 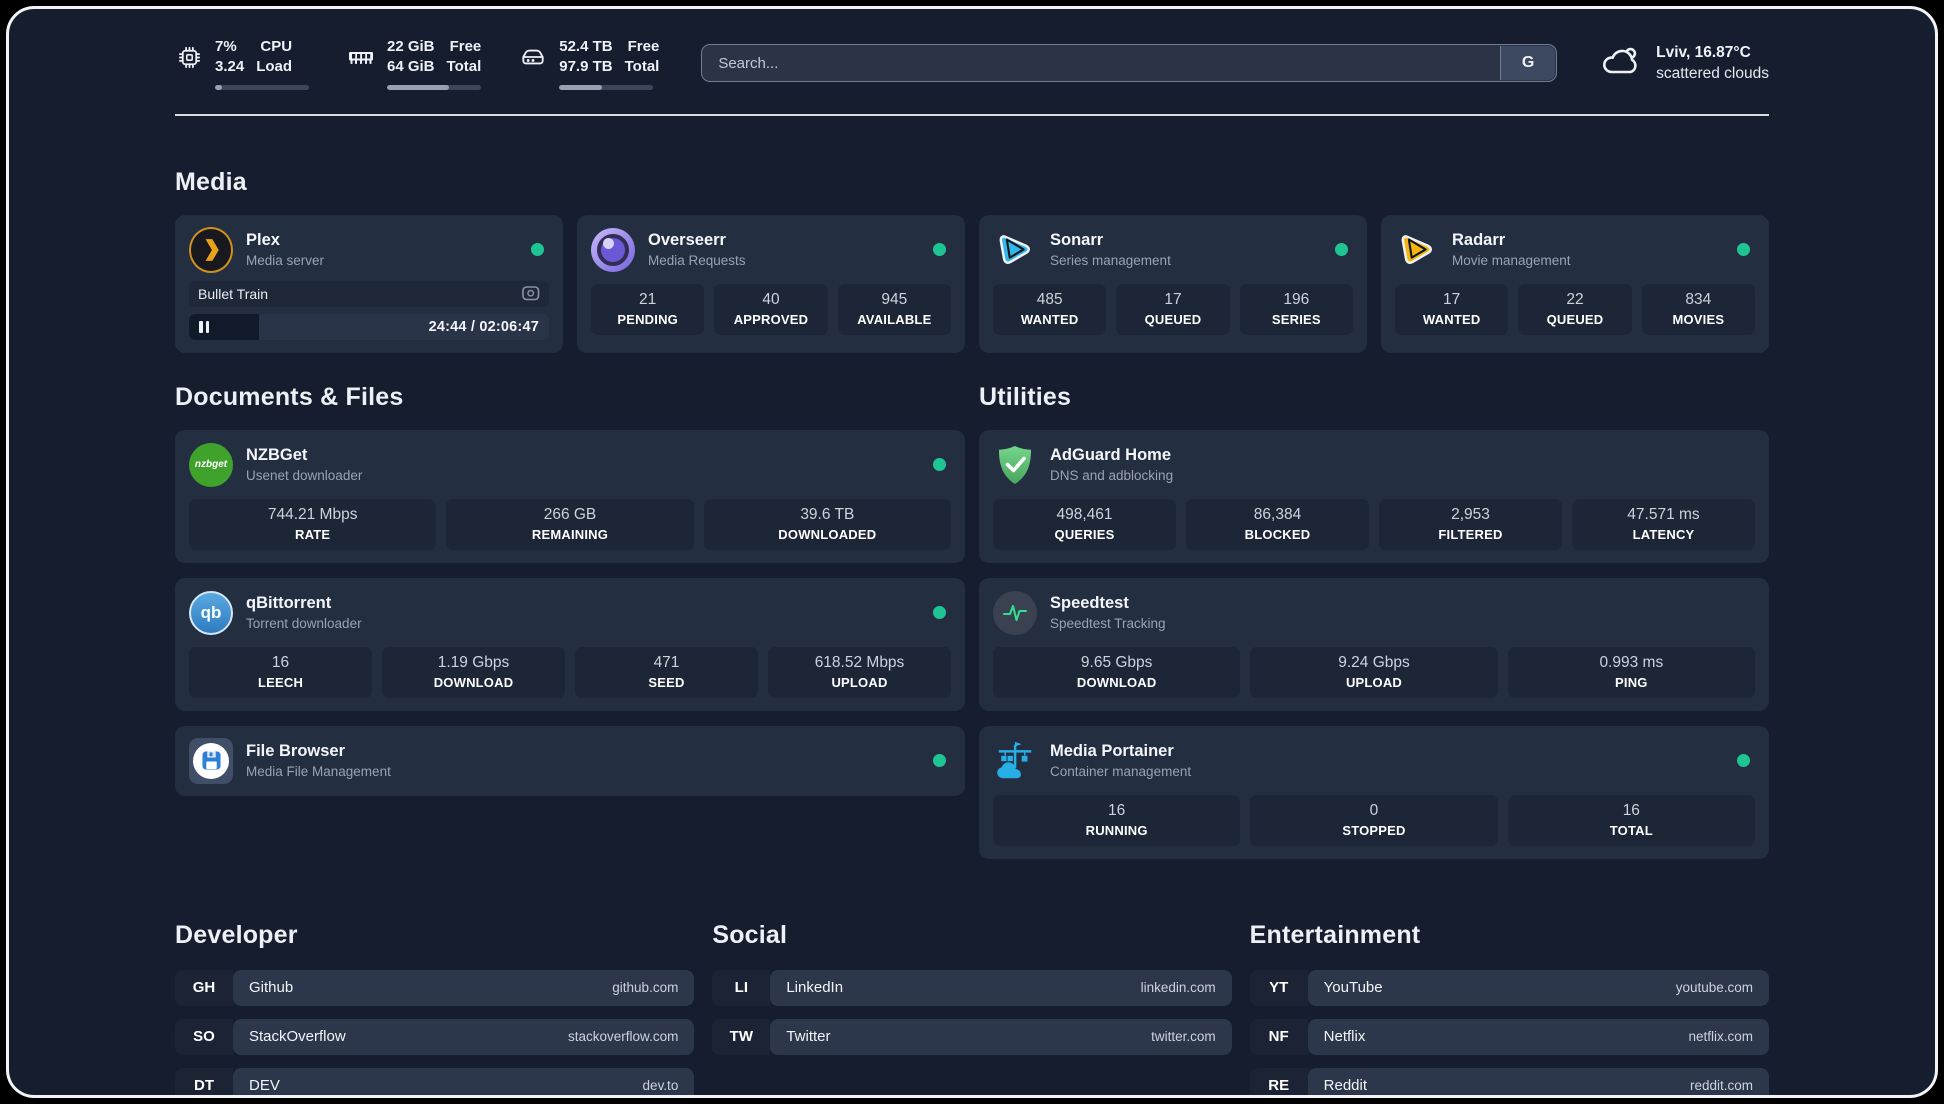 What do you see at coordinates (570, 524) in the screenshot?
I see `stat-remaining: 266 GB REMAINING` at bounding box center [570, 524].